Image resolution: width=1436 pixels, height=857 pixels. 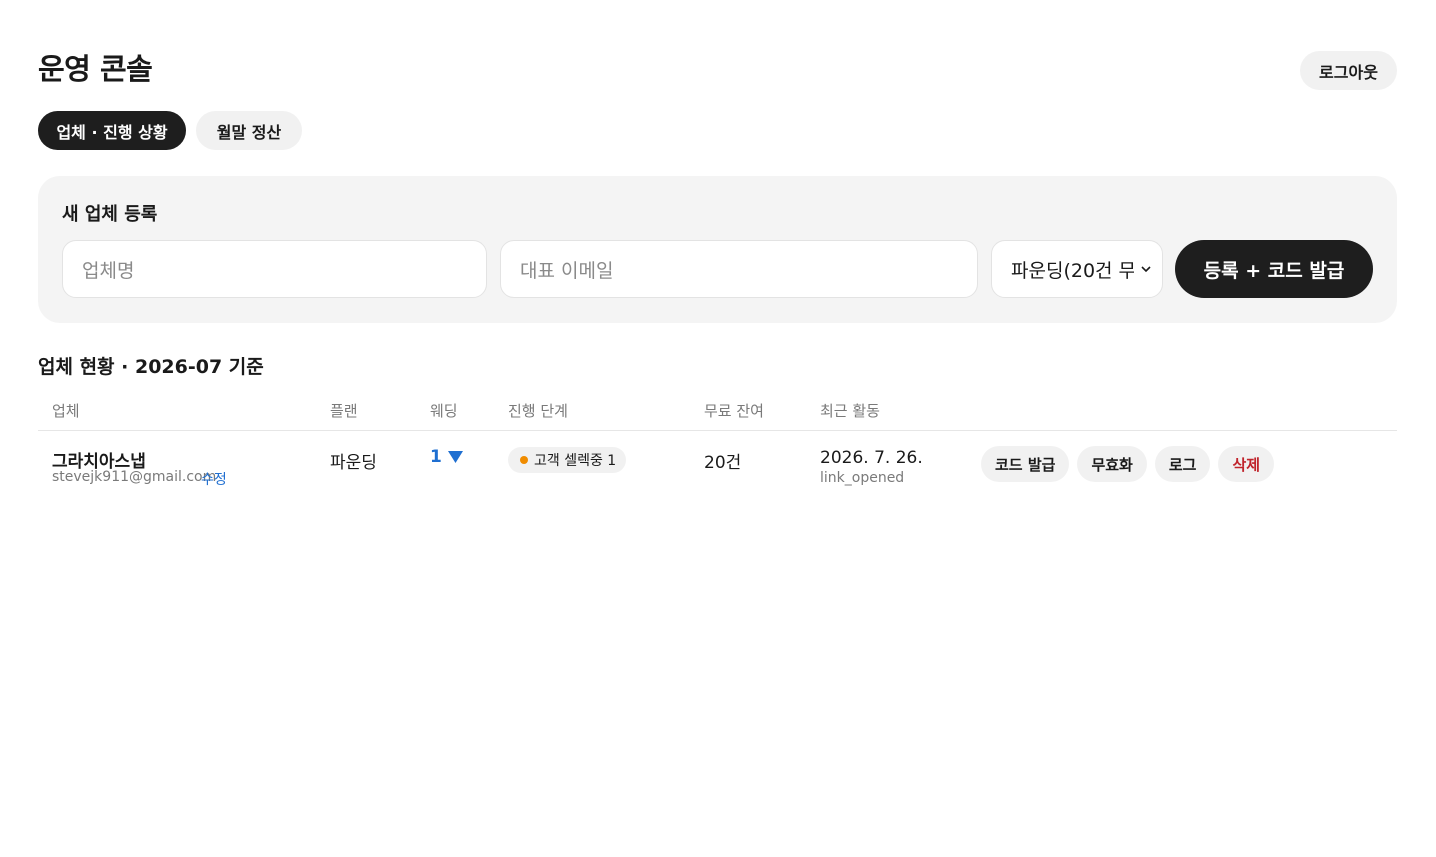 What do you see at coordinates (112, 130) in the screenshot?
I see `tab-vendor-progress: 업체 · 진행 상황` at bounding box center [112, 130].